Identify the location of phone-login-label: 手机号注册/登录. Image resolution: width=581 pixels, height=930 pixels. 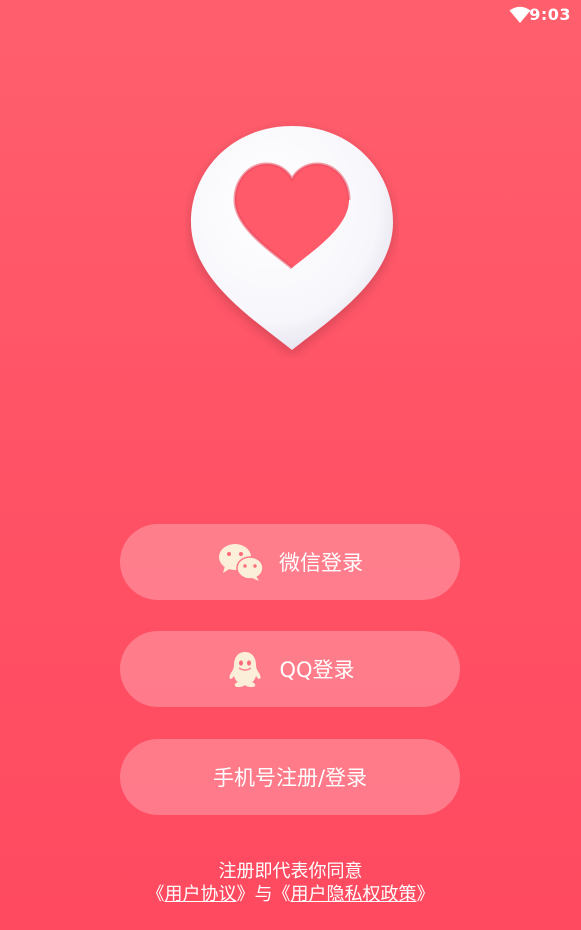
(290, 778).